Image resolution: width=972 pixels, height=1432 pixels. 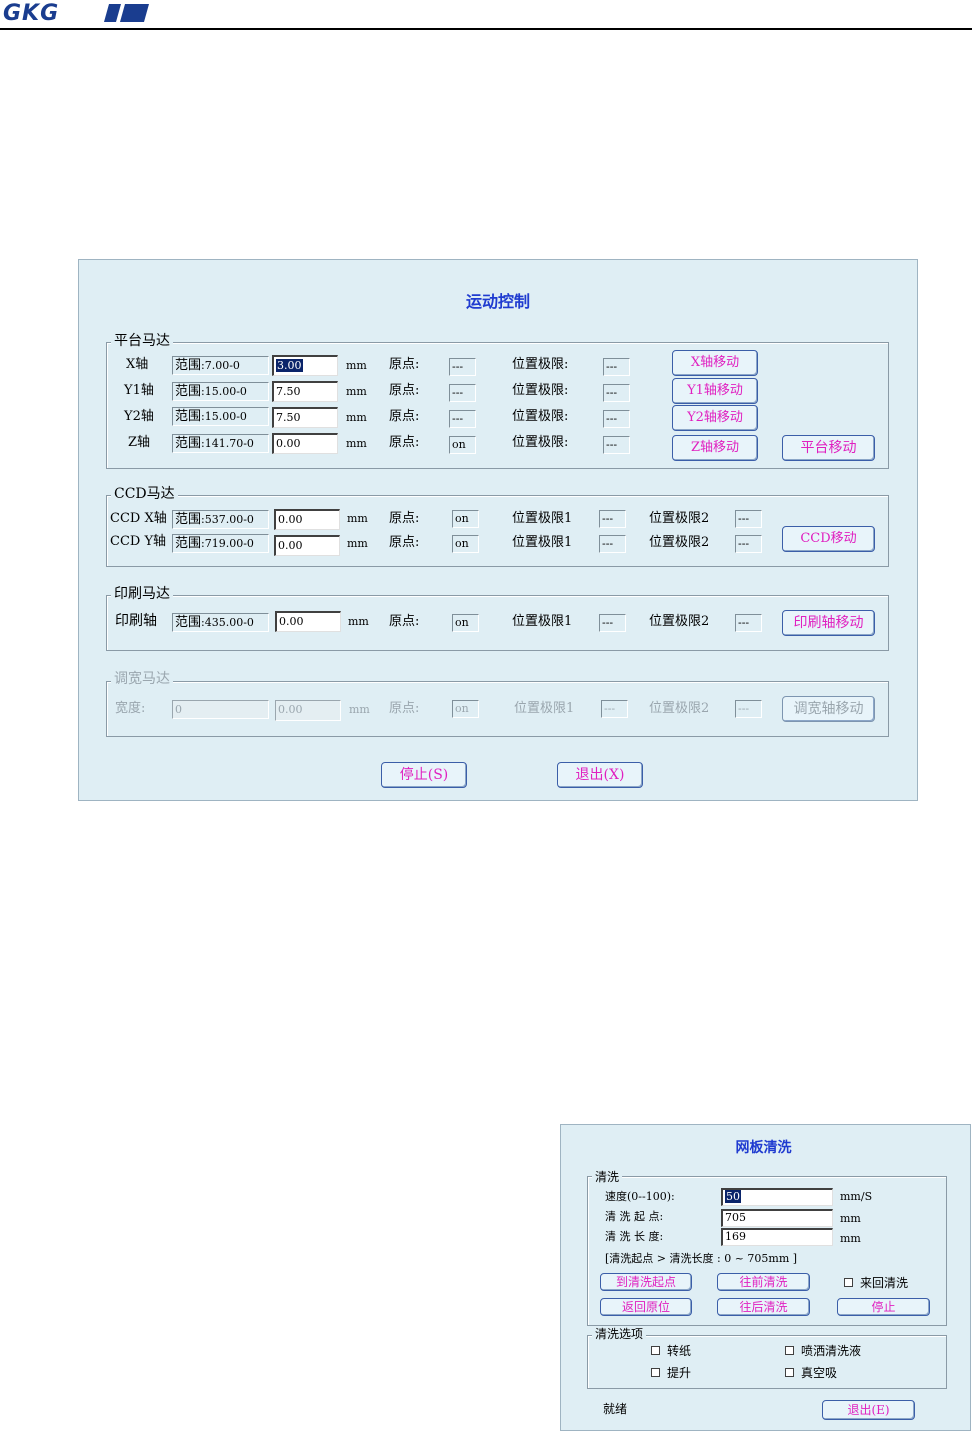 What do you see at coordinates (305, 443) in the screenshot?
I see `z-axis-input: 0.00` at bounding box center [305, 443].